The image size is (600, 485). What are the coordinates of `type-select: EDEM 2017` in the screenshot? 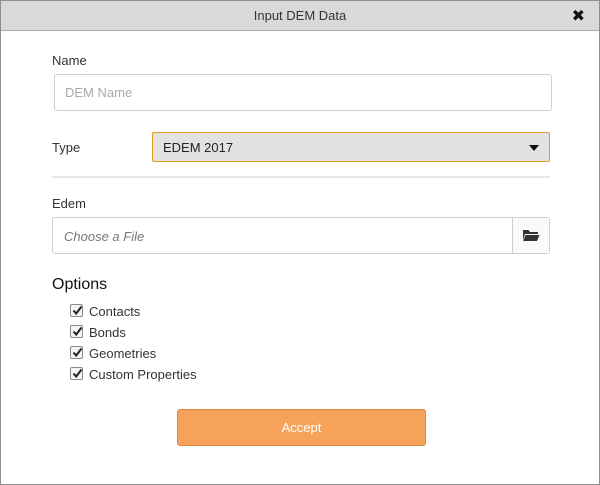 It's located at (351, 147).